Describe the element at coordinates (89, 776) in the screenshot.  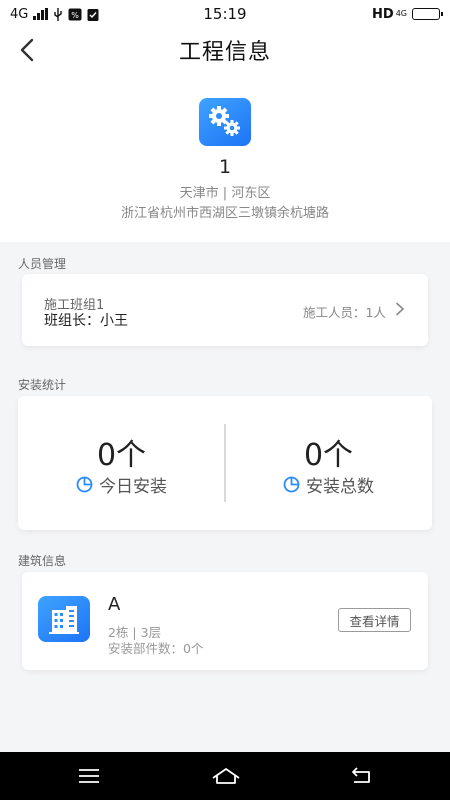
I see `menu-icon` at that location.